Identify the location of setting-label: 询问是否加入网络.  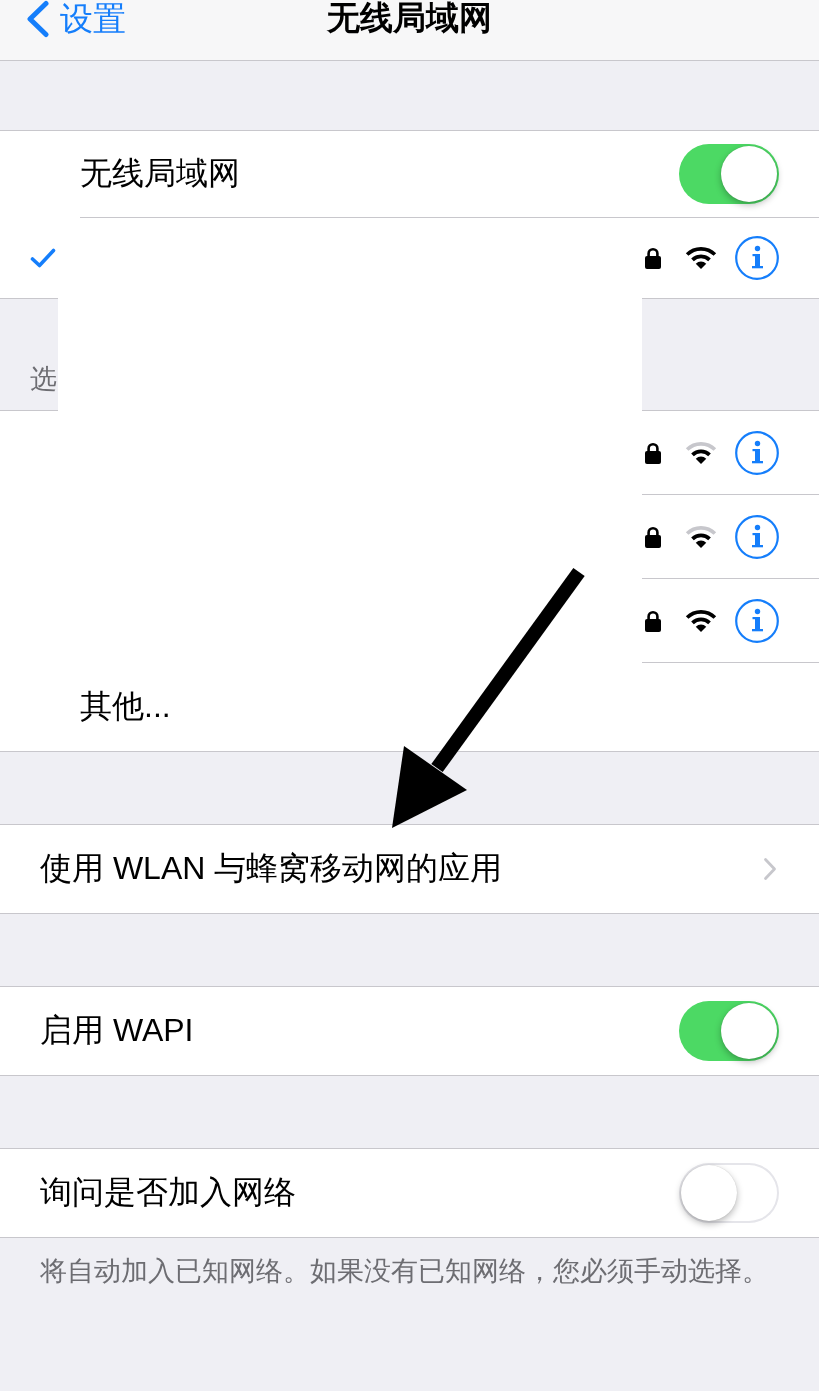
(168, 1192).